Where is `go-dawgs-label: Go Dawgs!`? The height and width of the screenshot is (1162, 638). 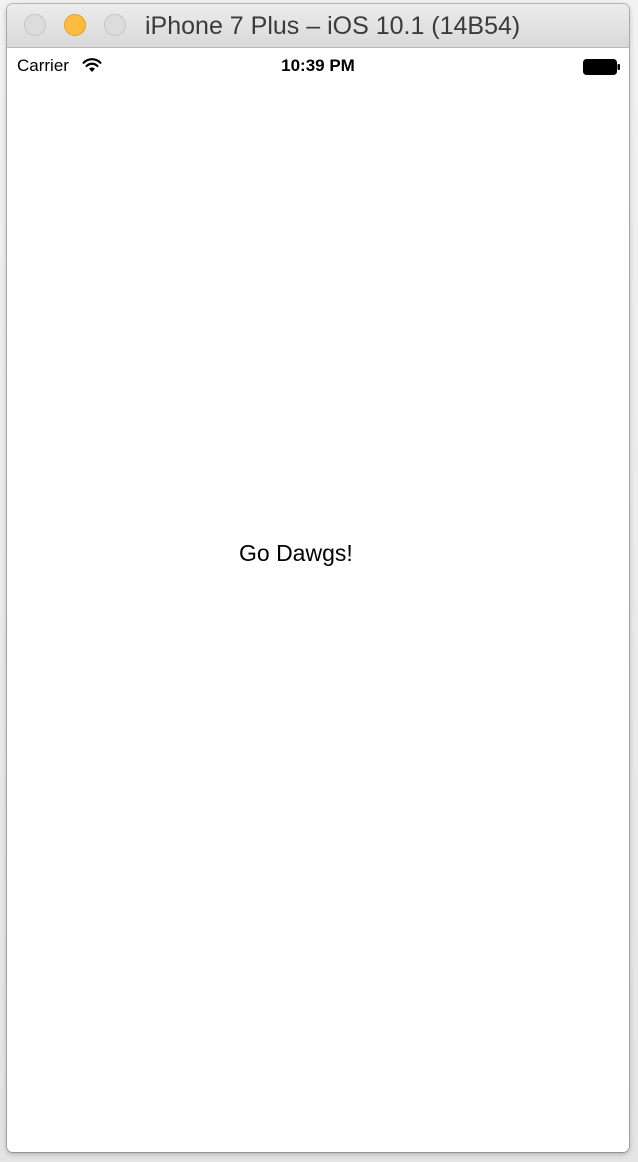
go-dawgs-label: Go Dawgs! is located at coordinates (296, 553).